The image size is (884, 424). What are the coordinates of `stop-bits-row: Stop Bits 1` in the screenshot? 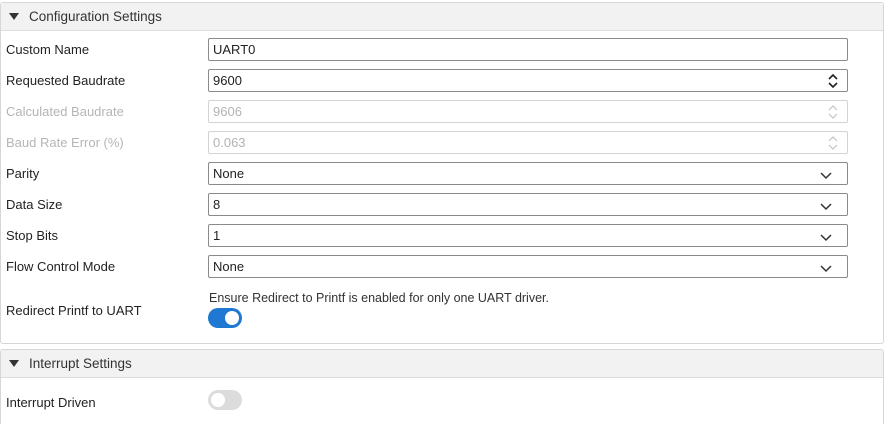 It's located at (442, 236).